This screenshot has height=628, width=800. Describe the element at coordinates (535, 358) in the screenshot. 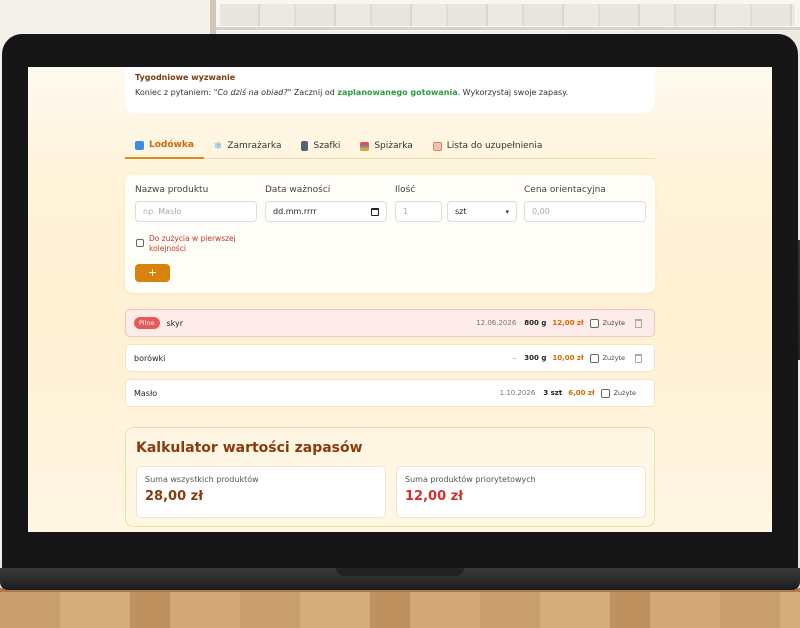

I see `item-quantity: 300 g` at that location.